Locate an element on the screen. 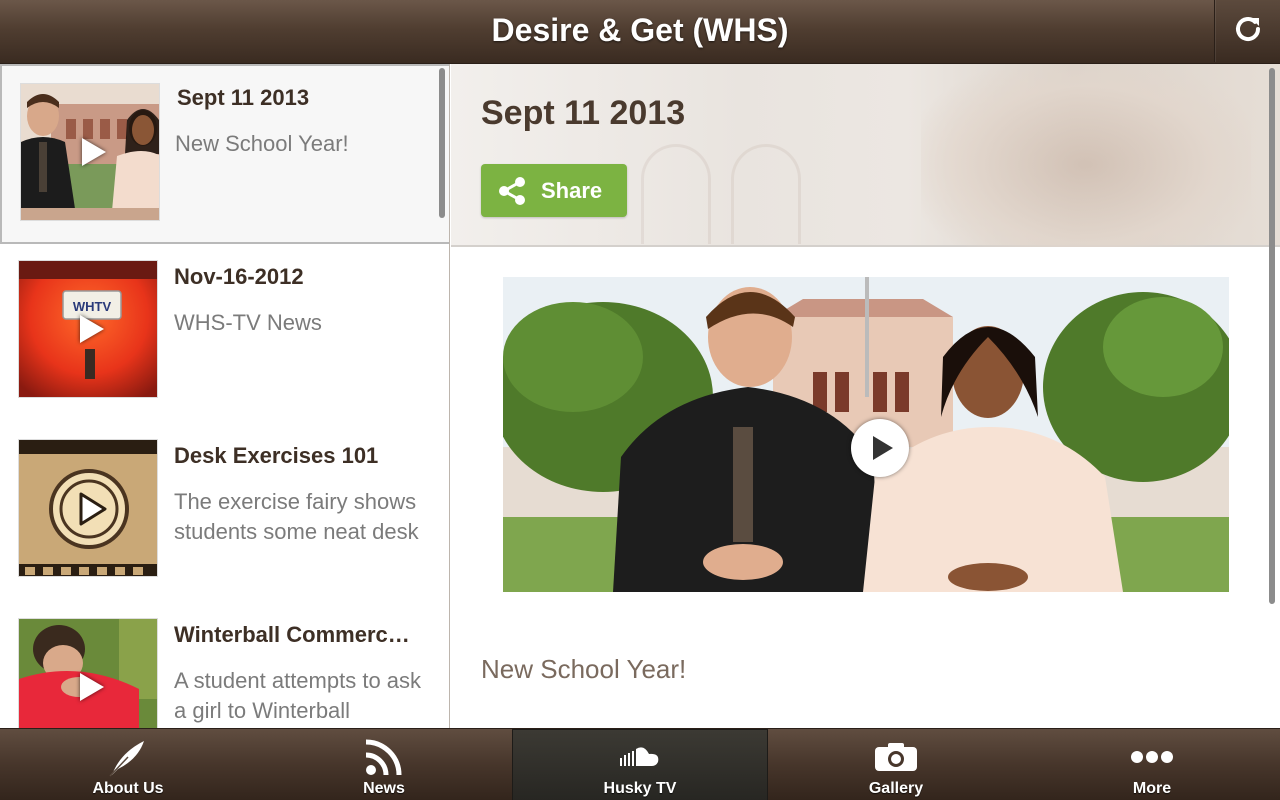 This screenshot has width=1280, height=800. anchors-video-thumbnail is located at coordinates (90, 152).